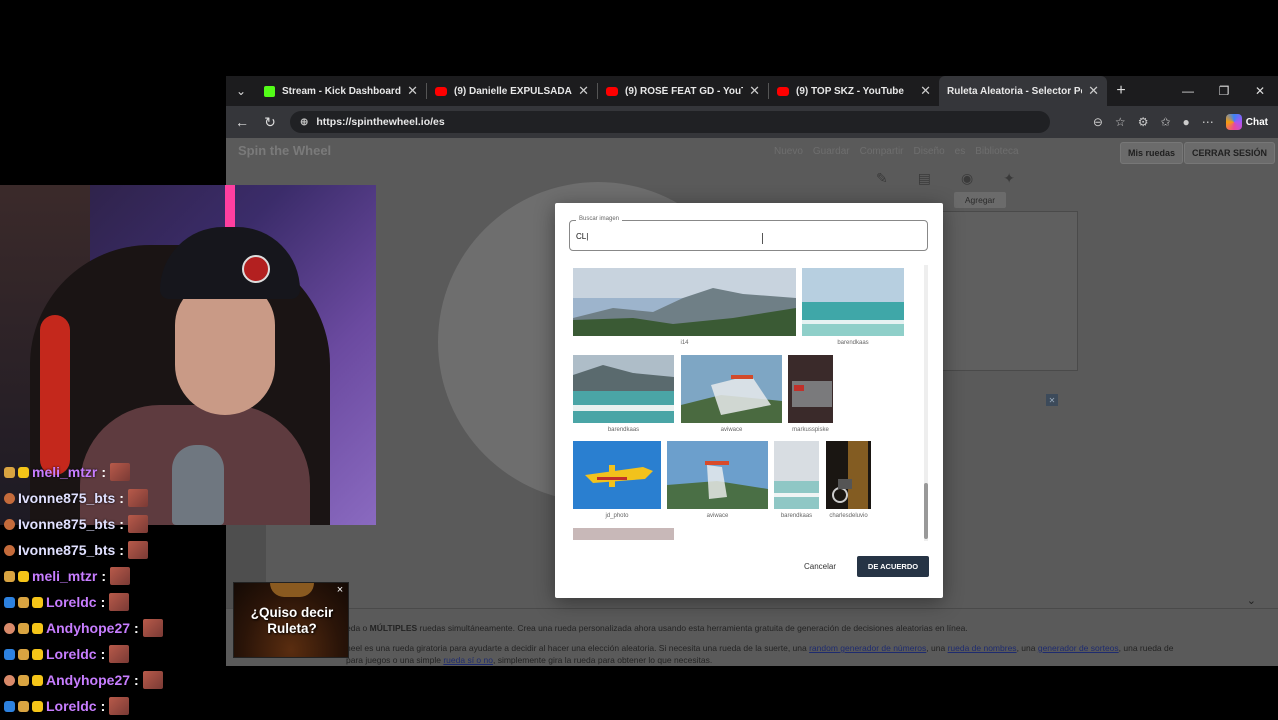 The image size is (1278, 720). What do you see at coordinates (796, 475) in the screenshot?
I see `image-beach` at bounding box center [796, 475].